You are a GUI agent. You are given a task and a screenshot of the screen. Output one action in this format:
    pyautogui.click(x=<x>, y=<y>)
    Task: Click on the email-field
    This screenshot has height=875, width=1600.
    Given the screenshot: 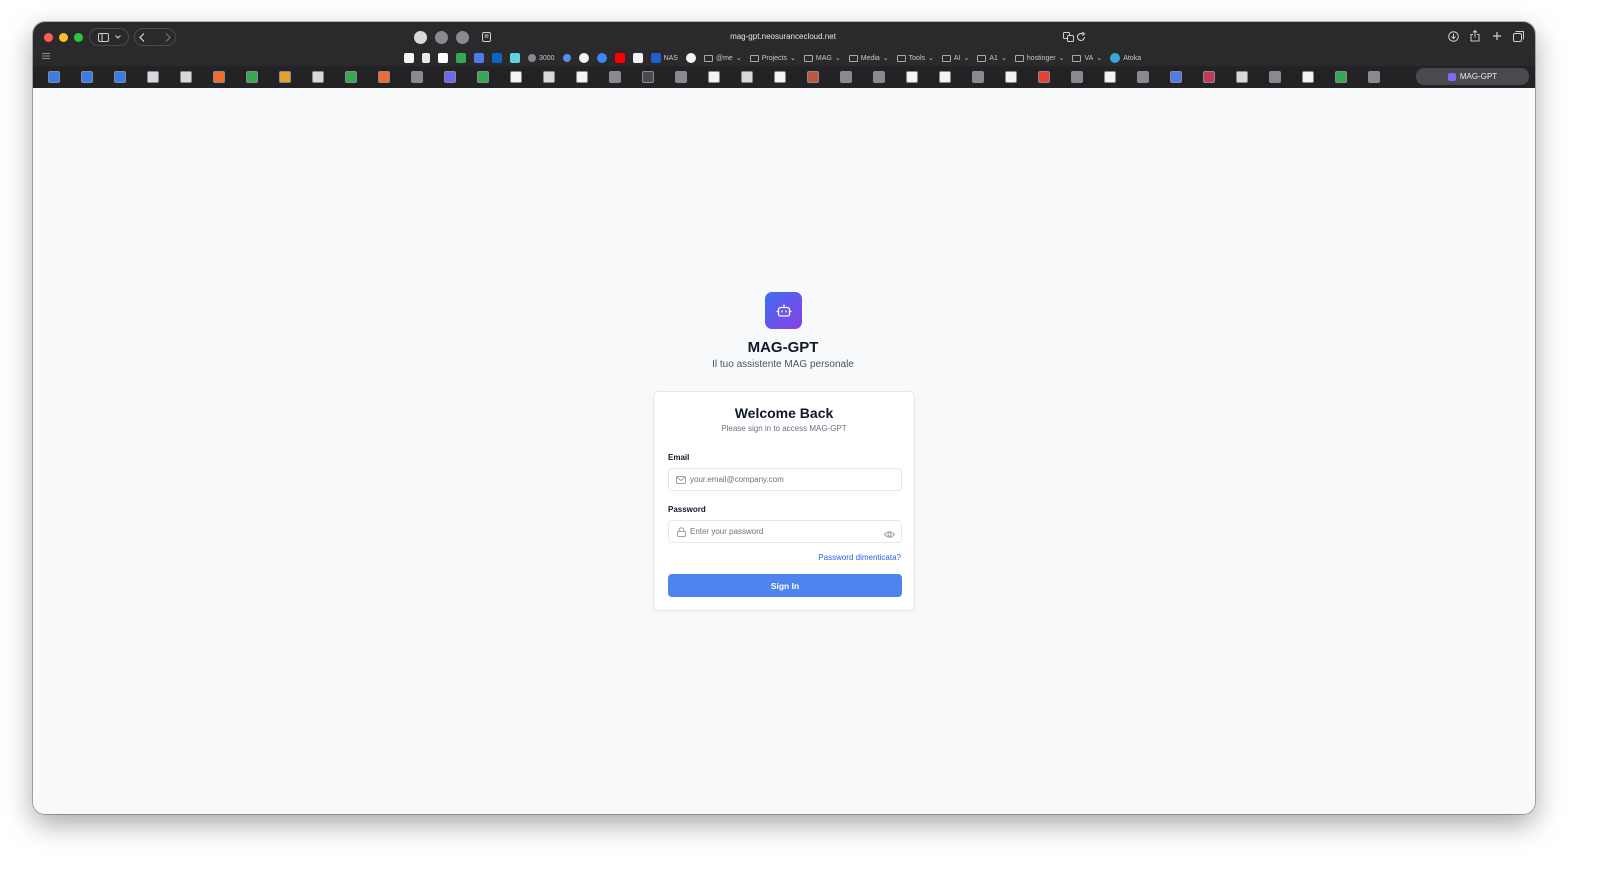 What is the action you would take?
    pyautogui.click(x=785, y=479)
    